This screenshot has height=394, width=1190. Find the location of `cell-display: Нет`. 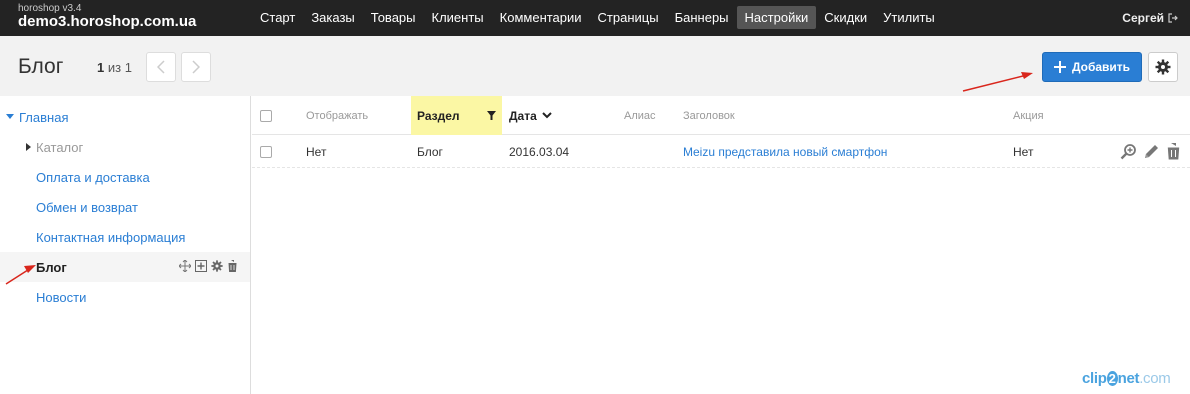

cell-display: Нет is located at coordinates (316, 151).